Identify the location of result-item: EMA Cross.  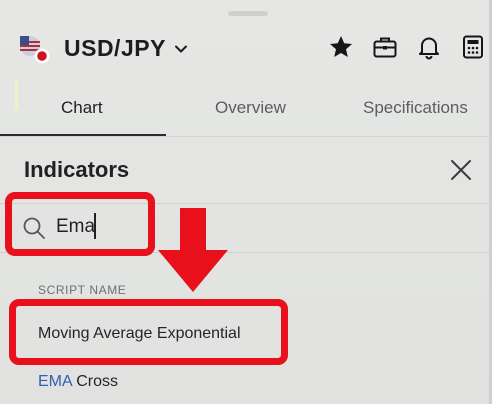
(78, 382).